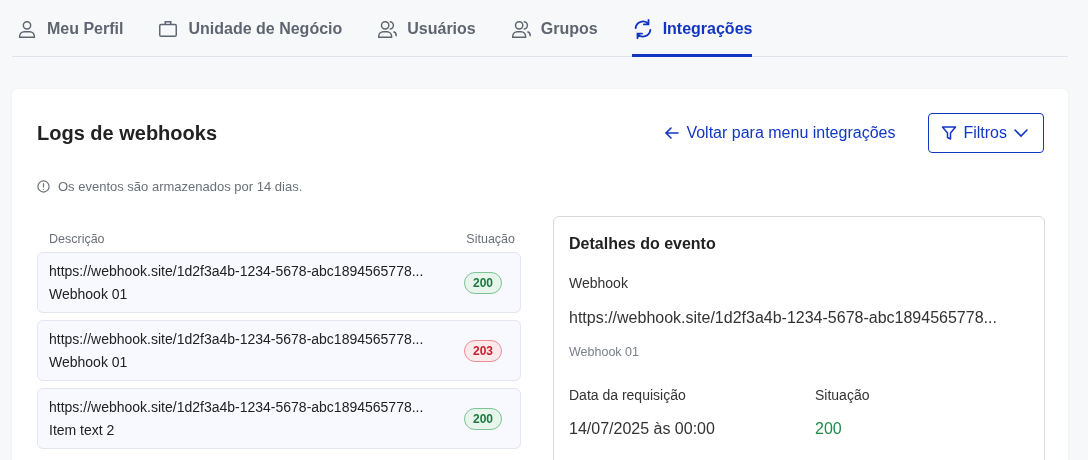 This screenshot has height=460, width=1088. What do you see at coordinates (986, 133) in the screenshot?
I see `filter-button: Filtros` at bounding box center [986, 133].